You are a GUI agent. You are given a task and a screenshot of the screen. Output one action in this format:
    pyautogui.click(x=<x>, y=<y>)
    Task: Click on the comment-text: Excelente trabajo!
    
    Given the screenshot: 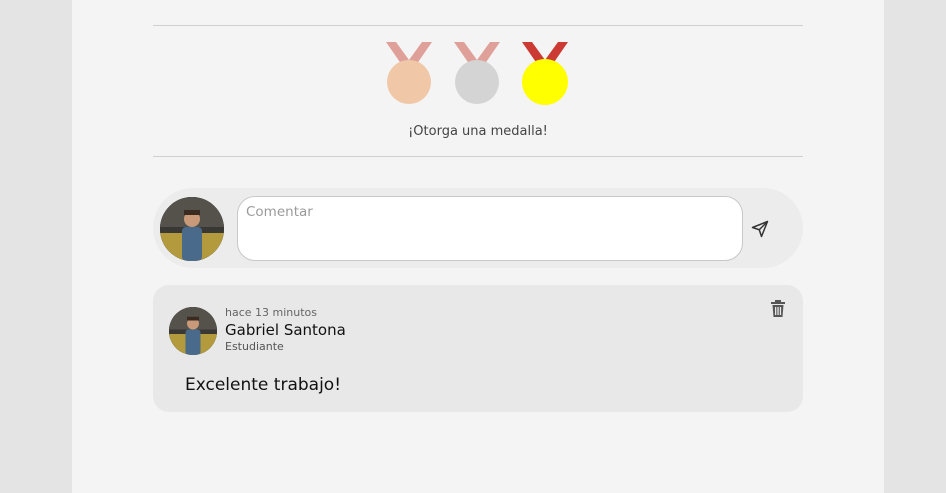 What is the action you would take?
    pyautogui.click(x=263, y=385)
    